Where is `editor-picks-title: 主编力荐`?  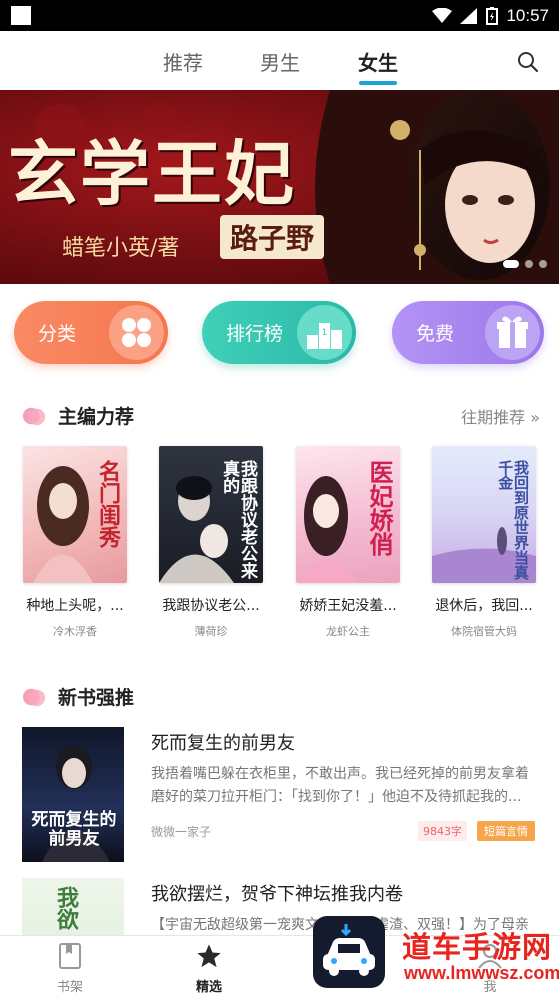
editor-picks-title: 主编力荐 is located at coordinates (96, 417).